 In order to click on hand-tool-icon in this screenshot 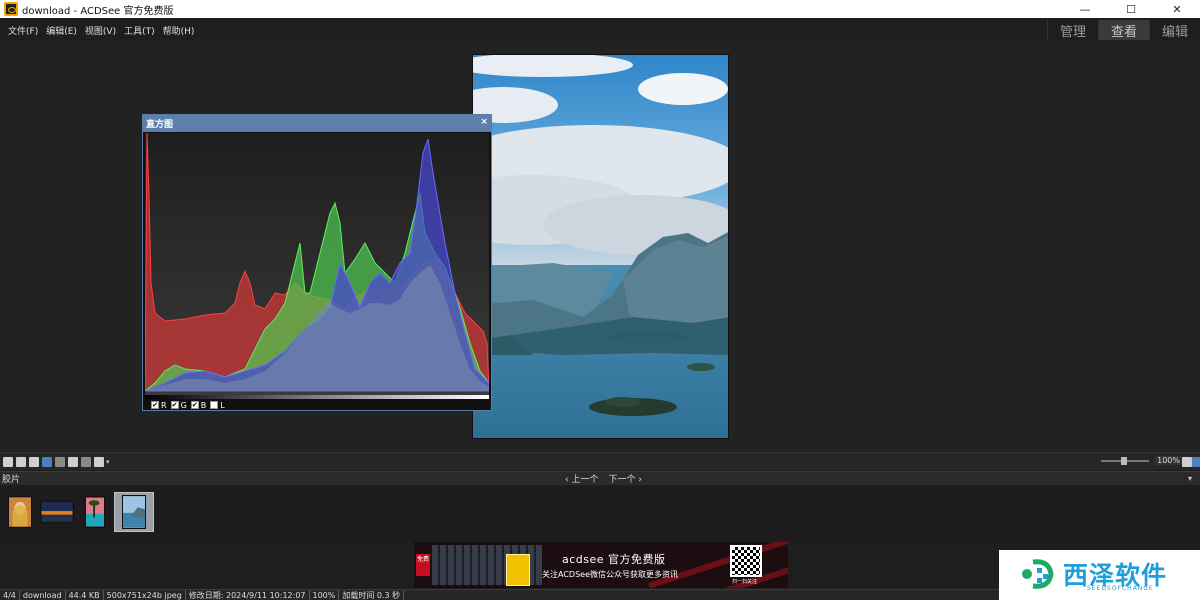, I will do `click(47, 461)`.